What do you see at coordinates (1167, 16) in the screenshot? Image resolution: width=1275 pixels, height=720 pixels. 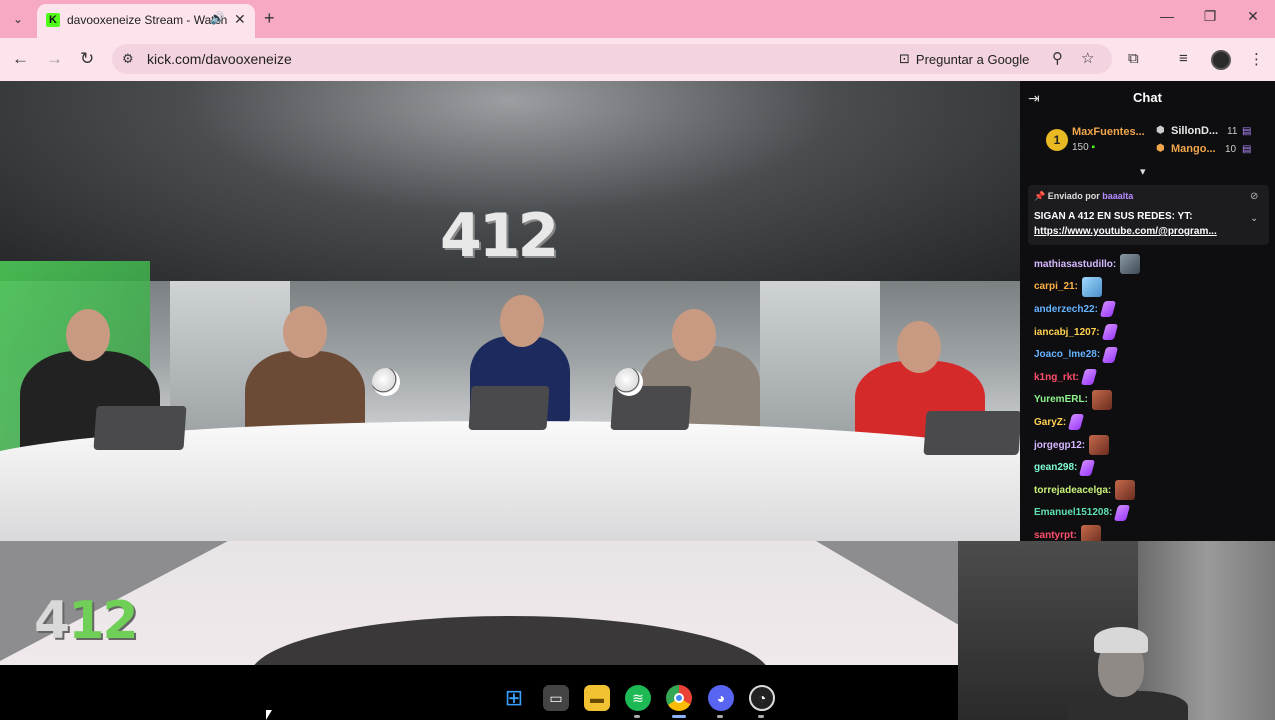 I see `minimize-icon: —` at bounding box center [1167, 16].